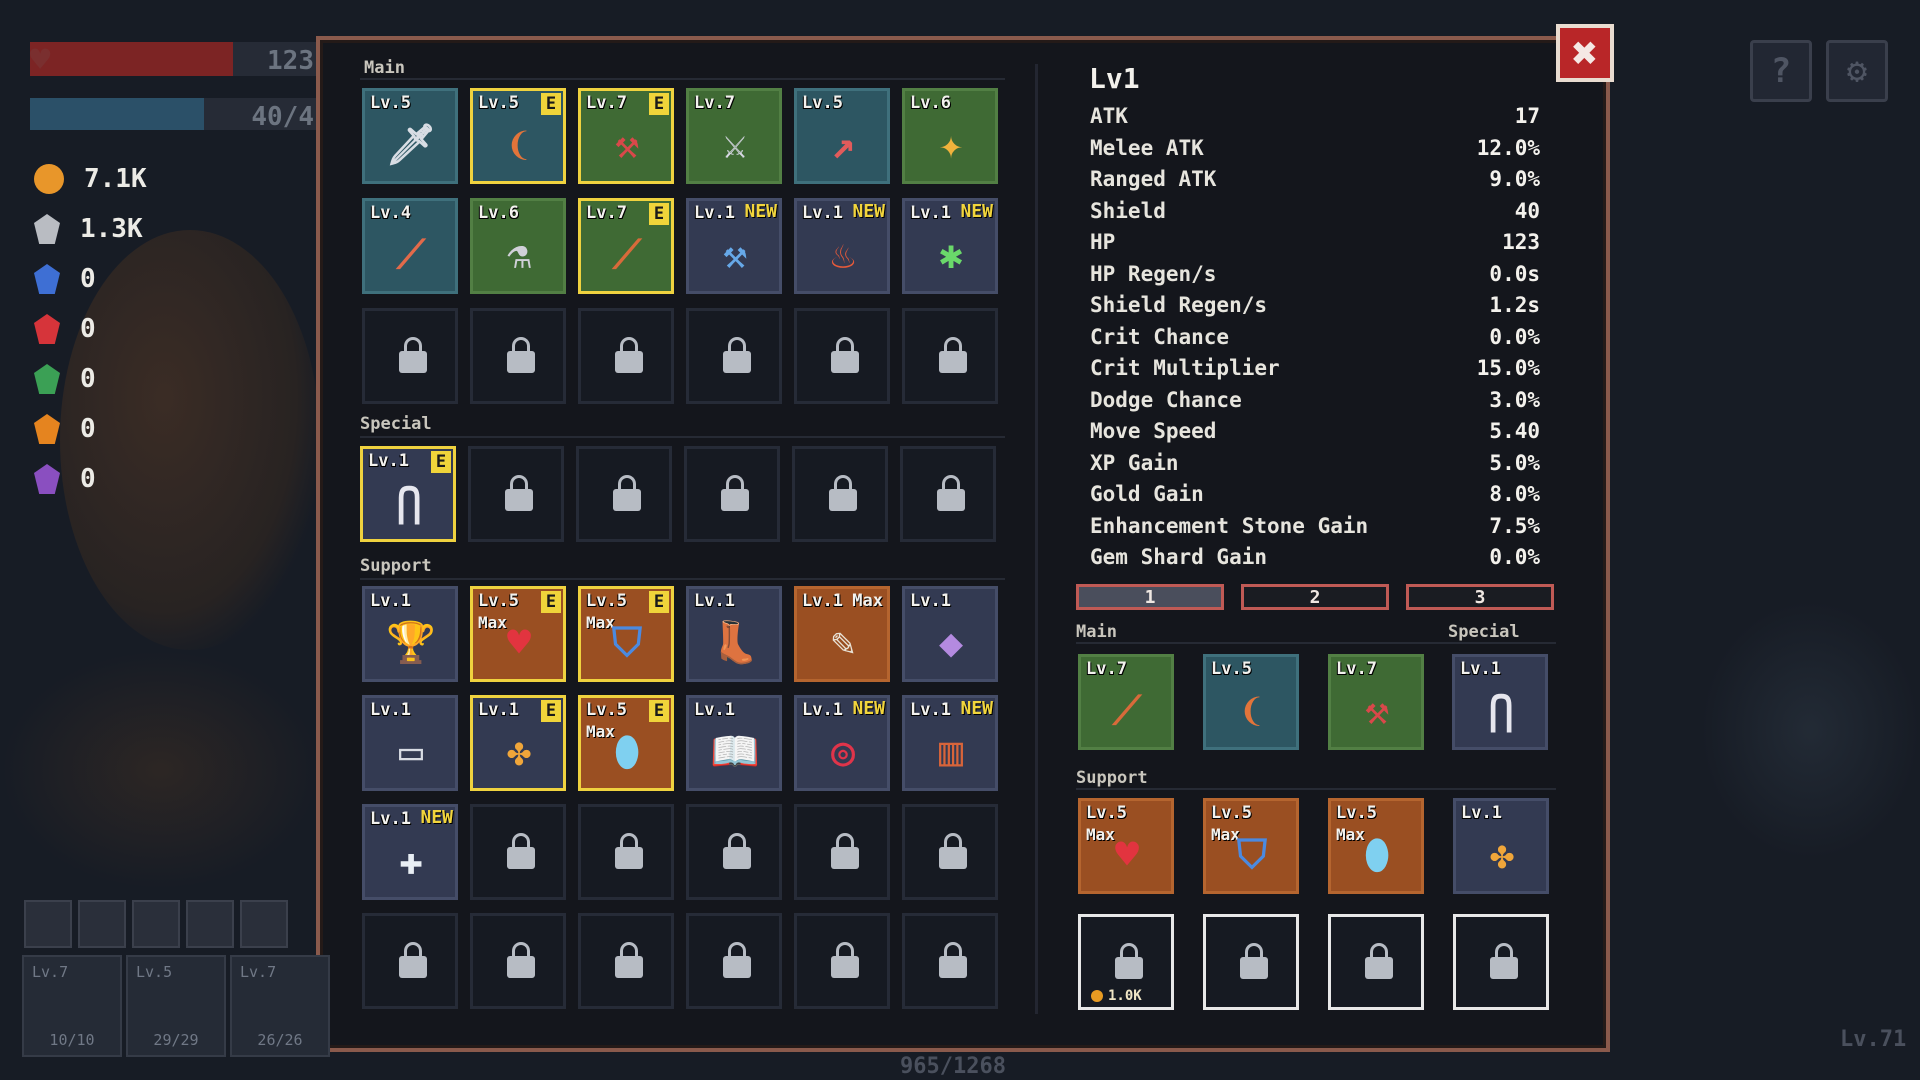 The height and width of the screenshot is (1080, 1920). I want to click on item-slot: Lv.1 👢, so click(734, 634).